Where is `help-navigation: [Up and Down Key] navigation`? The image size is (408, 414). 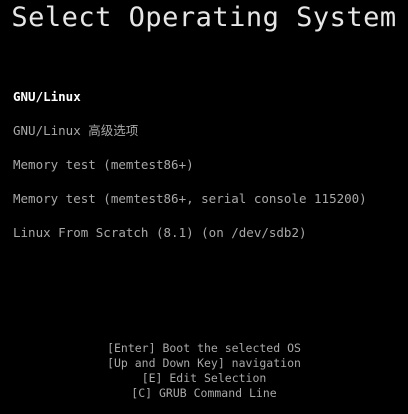 help-navigation: [Up and Down Key] navigation is located at coordinates (204, 363).